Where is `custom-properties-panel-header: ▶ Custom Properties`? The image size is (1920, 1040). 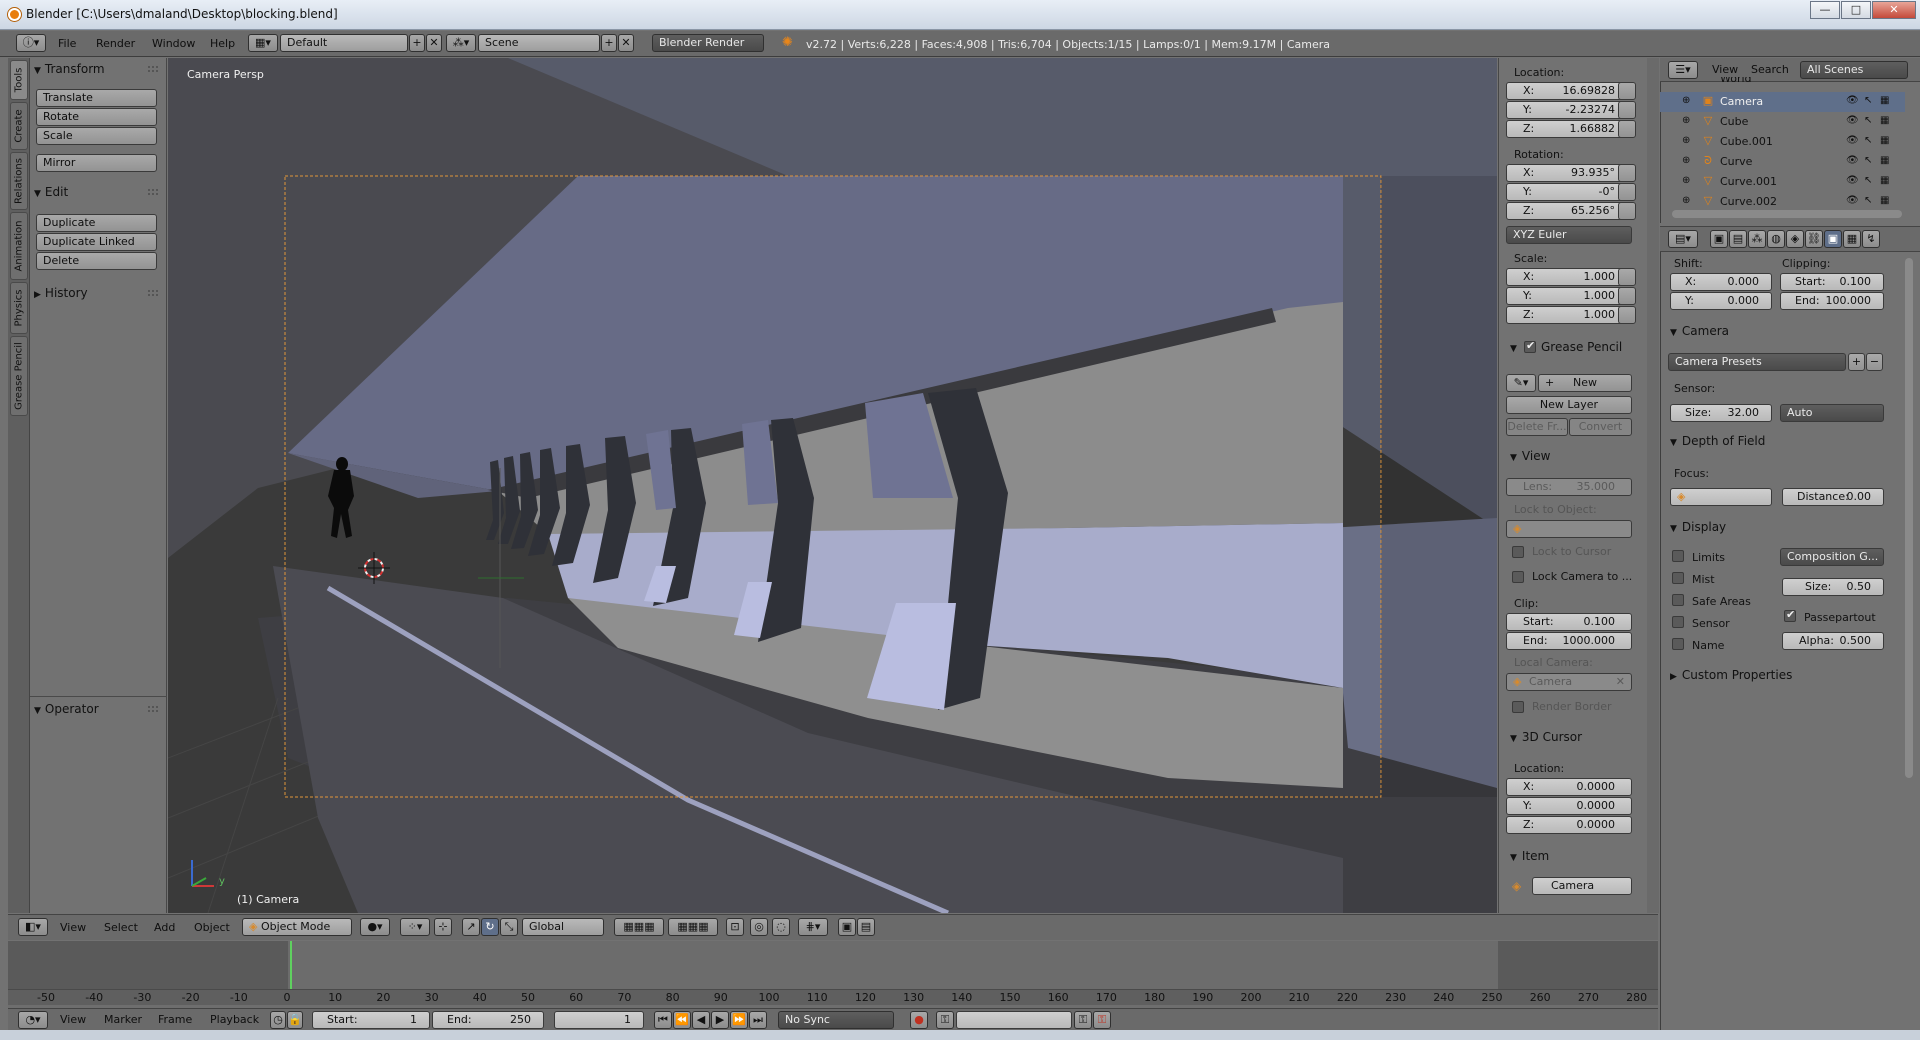 custom-properties-panel-header: ▶ Custom Properties is located at coordinates (1731, 675).